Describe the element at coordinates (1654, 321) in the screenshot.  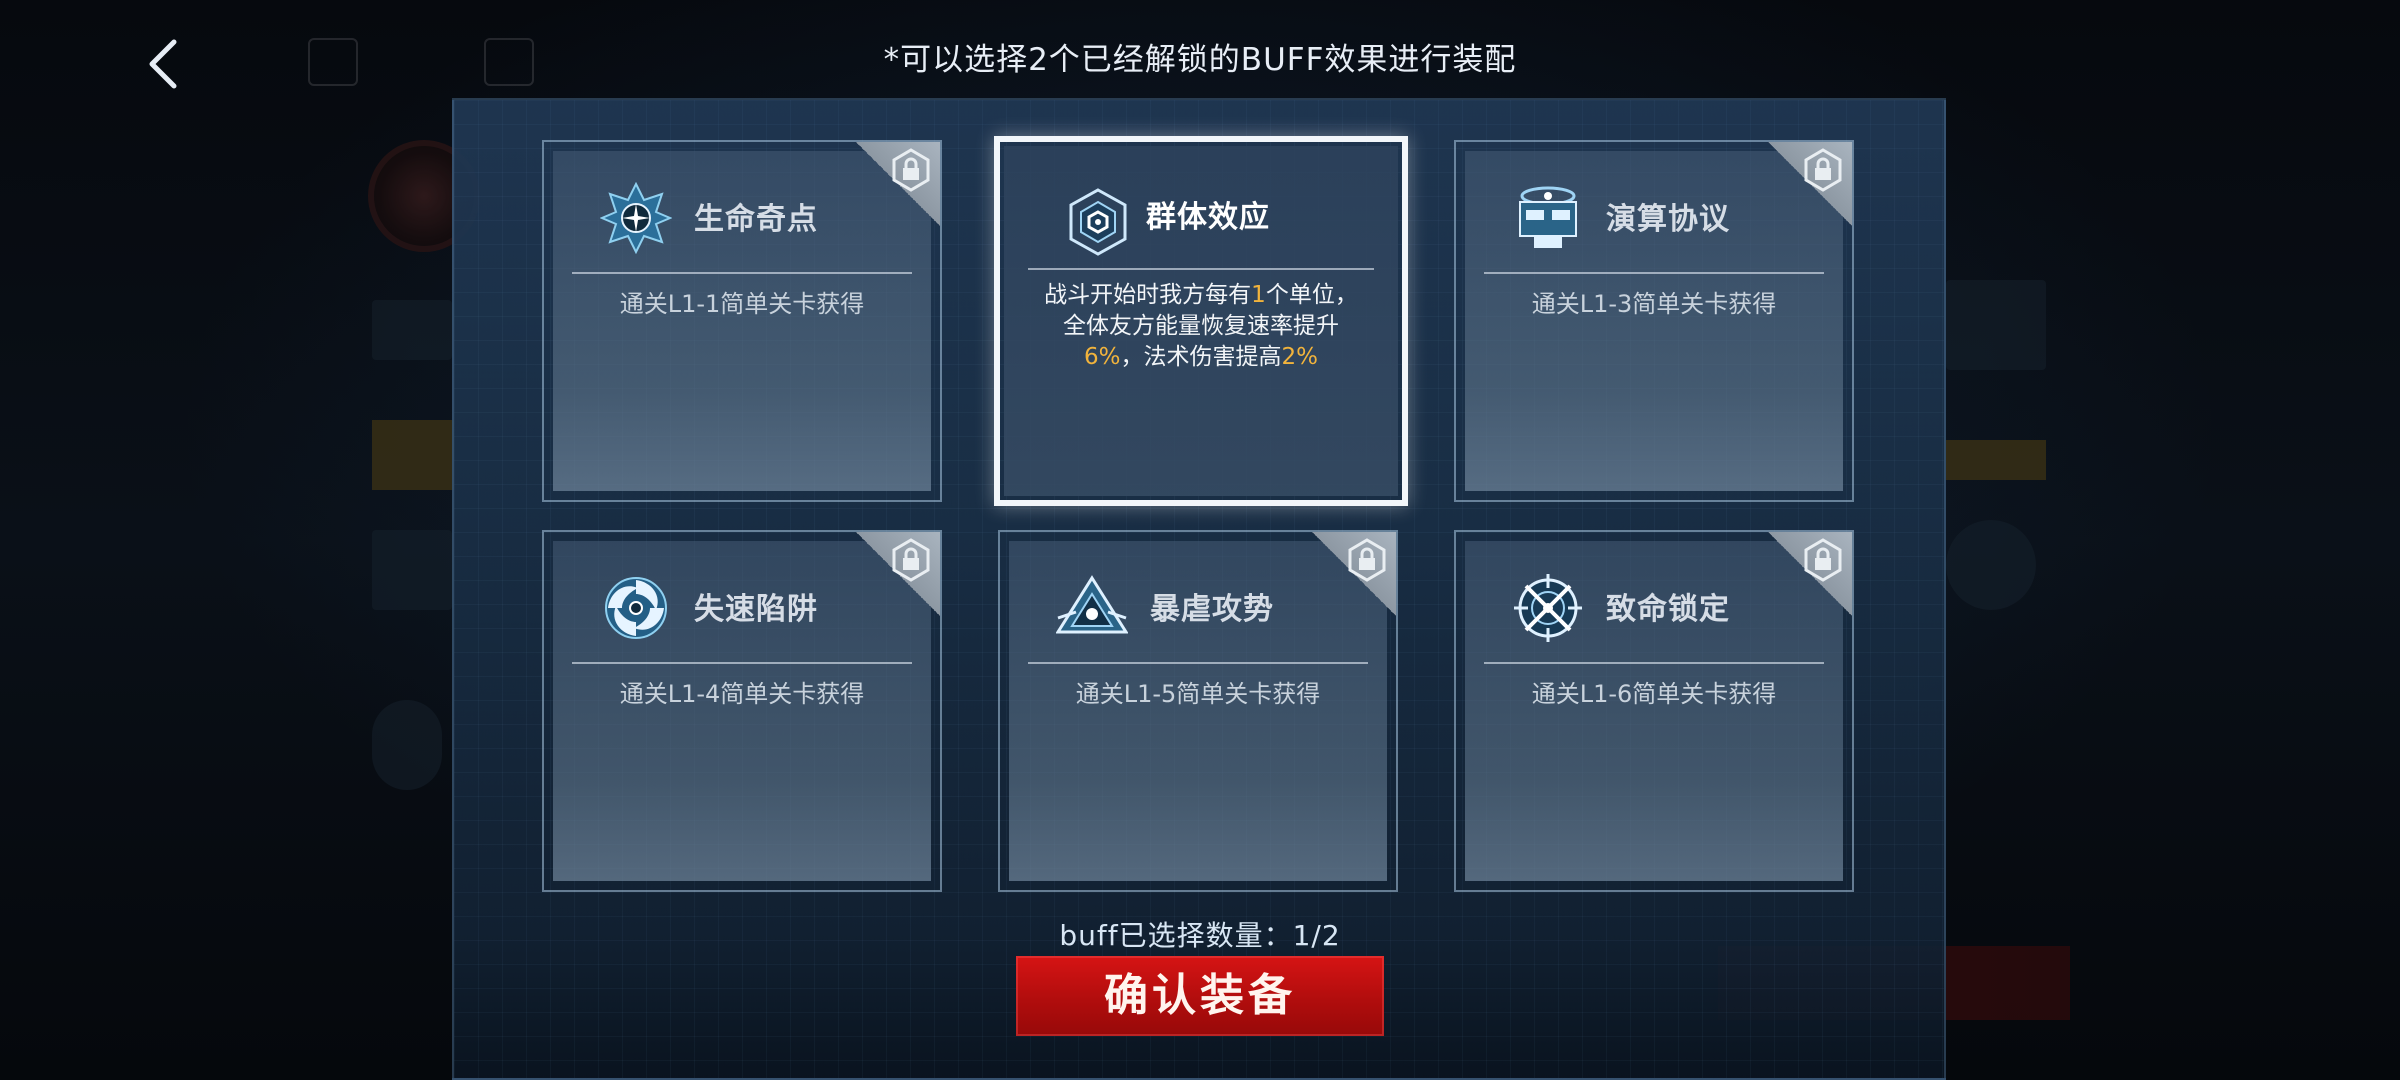
I see `buff-card-calculation-protocol: 演算协议 通关L1-3简单关卡获得` at that location.